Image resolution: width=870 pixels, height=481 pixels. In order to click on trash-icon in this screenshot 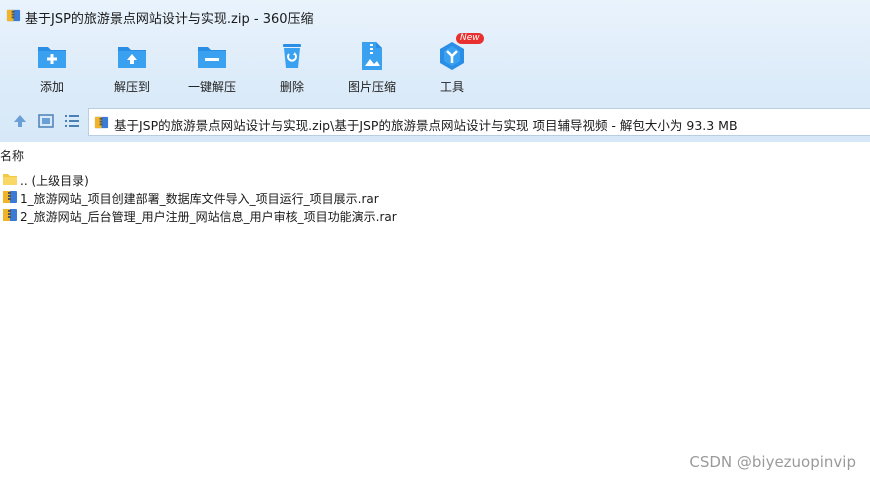, I will do `click(292, 56)`.